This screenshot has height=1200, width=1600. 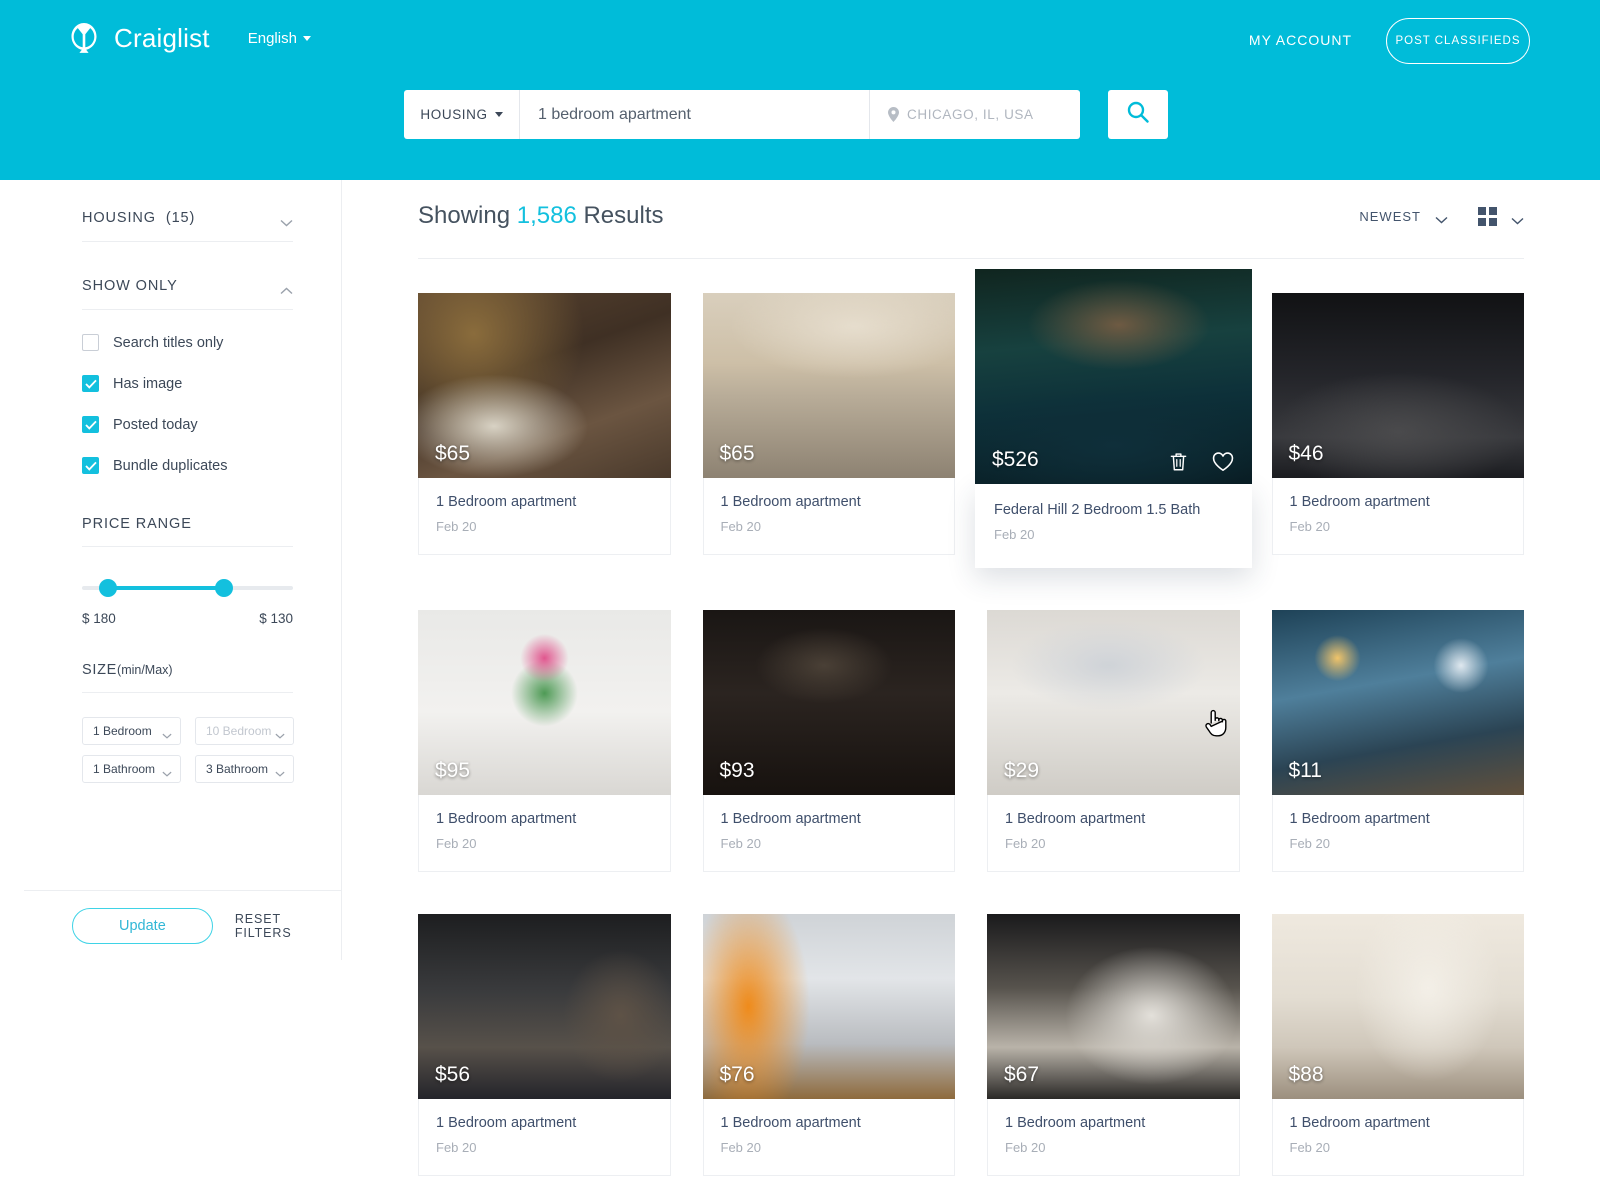 I want to click on select-bedroom-max: 10 Bedroom, so click(x=244, y=731).